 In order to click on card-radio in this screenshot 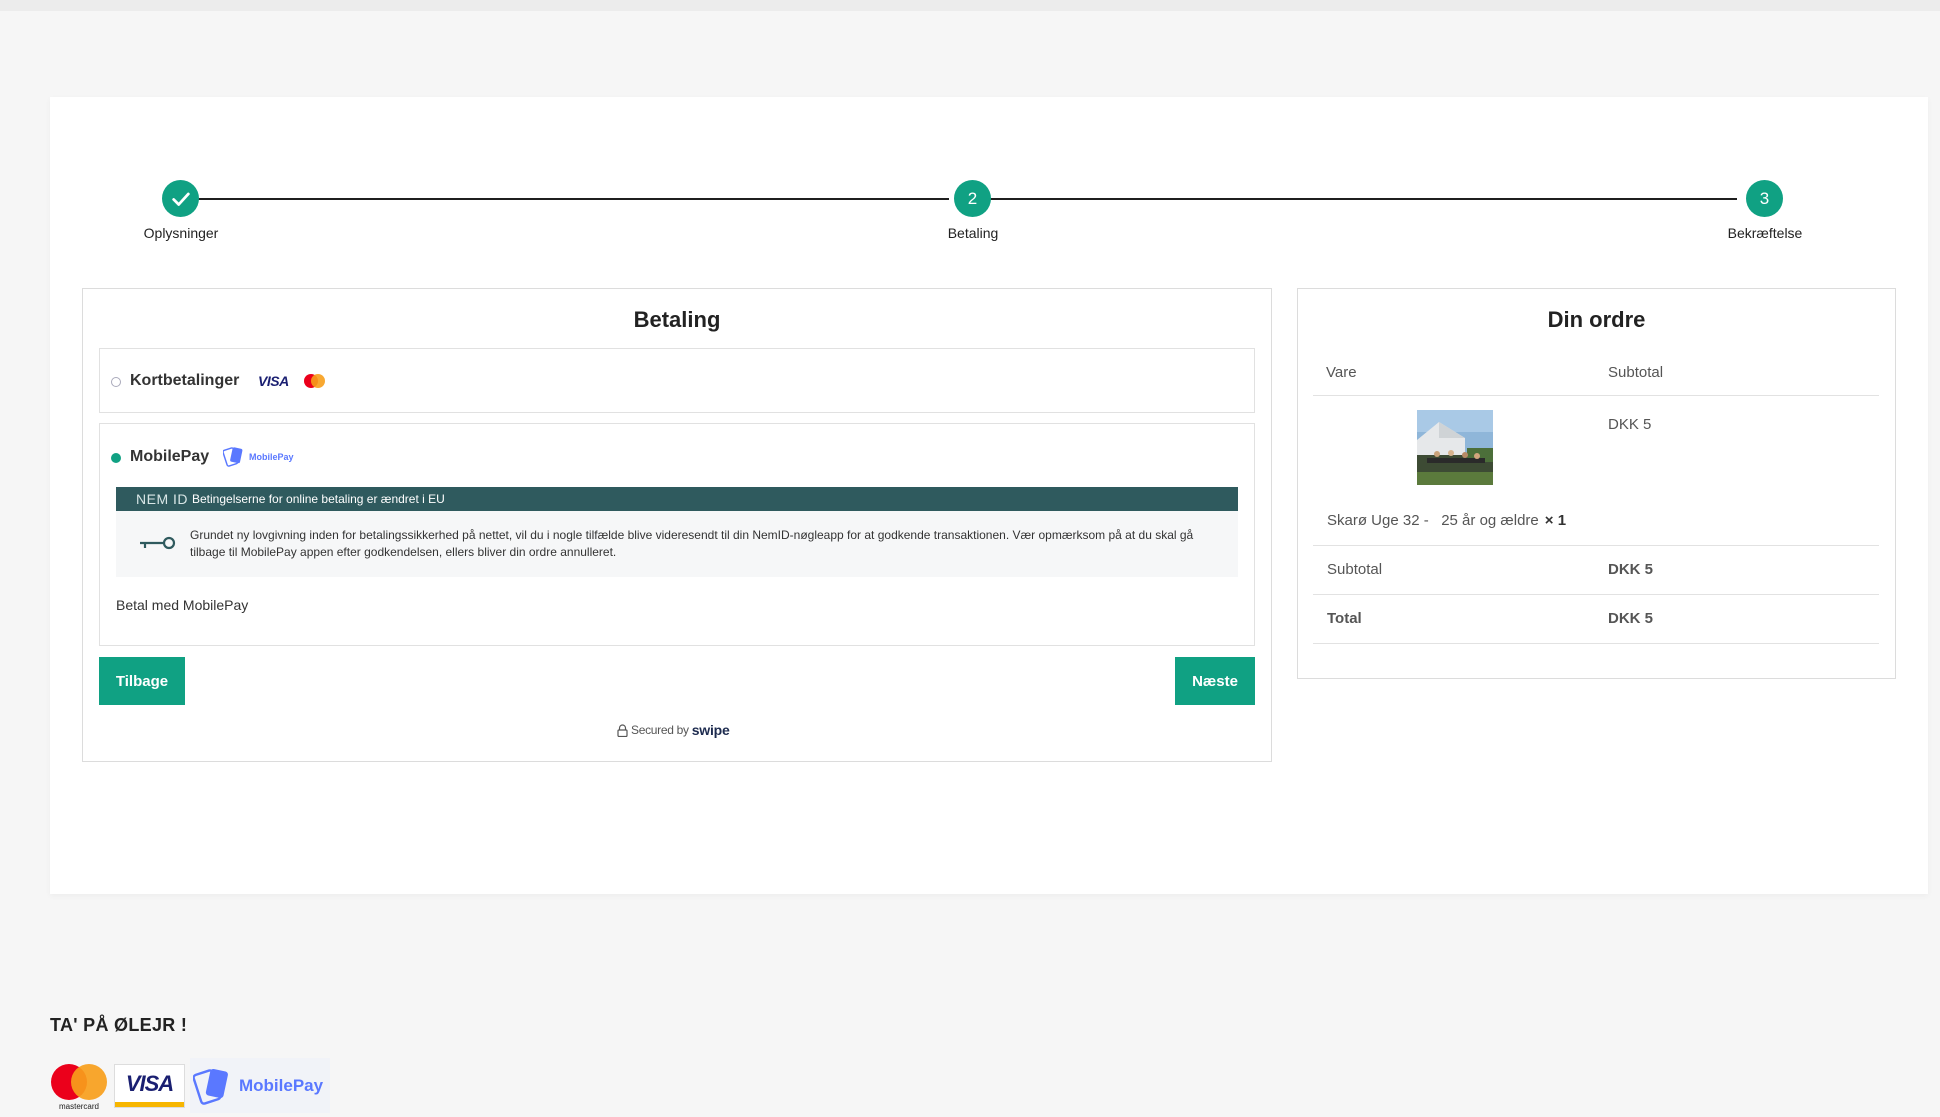, I will do `click(116, 382)`.